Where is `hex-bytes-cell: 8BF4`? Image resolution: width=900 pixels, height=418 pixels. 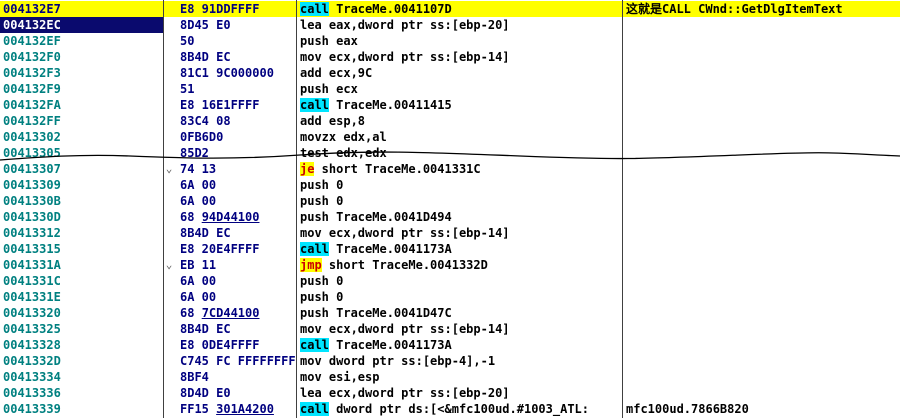
hex-bytes-cell: 8BF4 is located at coordinates (239, 377).